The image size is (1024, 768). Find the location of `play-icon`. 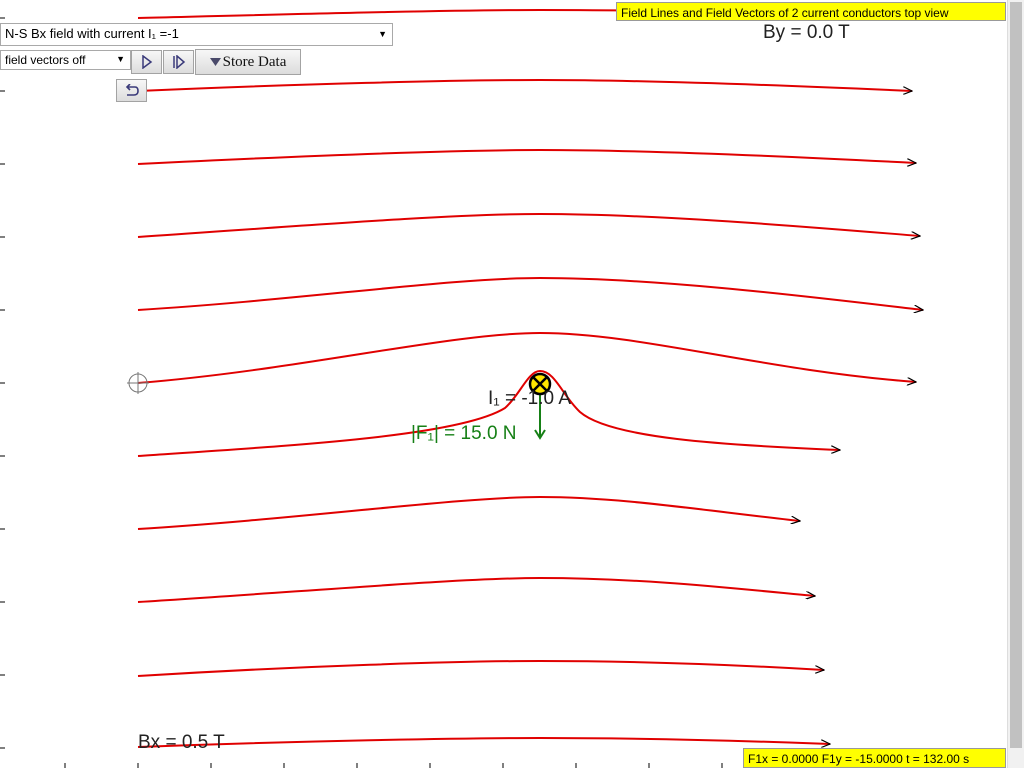

play-icon is located at coordinates (146, 62).